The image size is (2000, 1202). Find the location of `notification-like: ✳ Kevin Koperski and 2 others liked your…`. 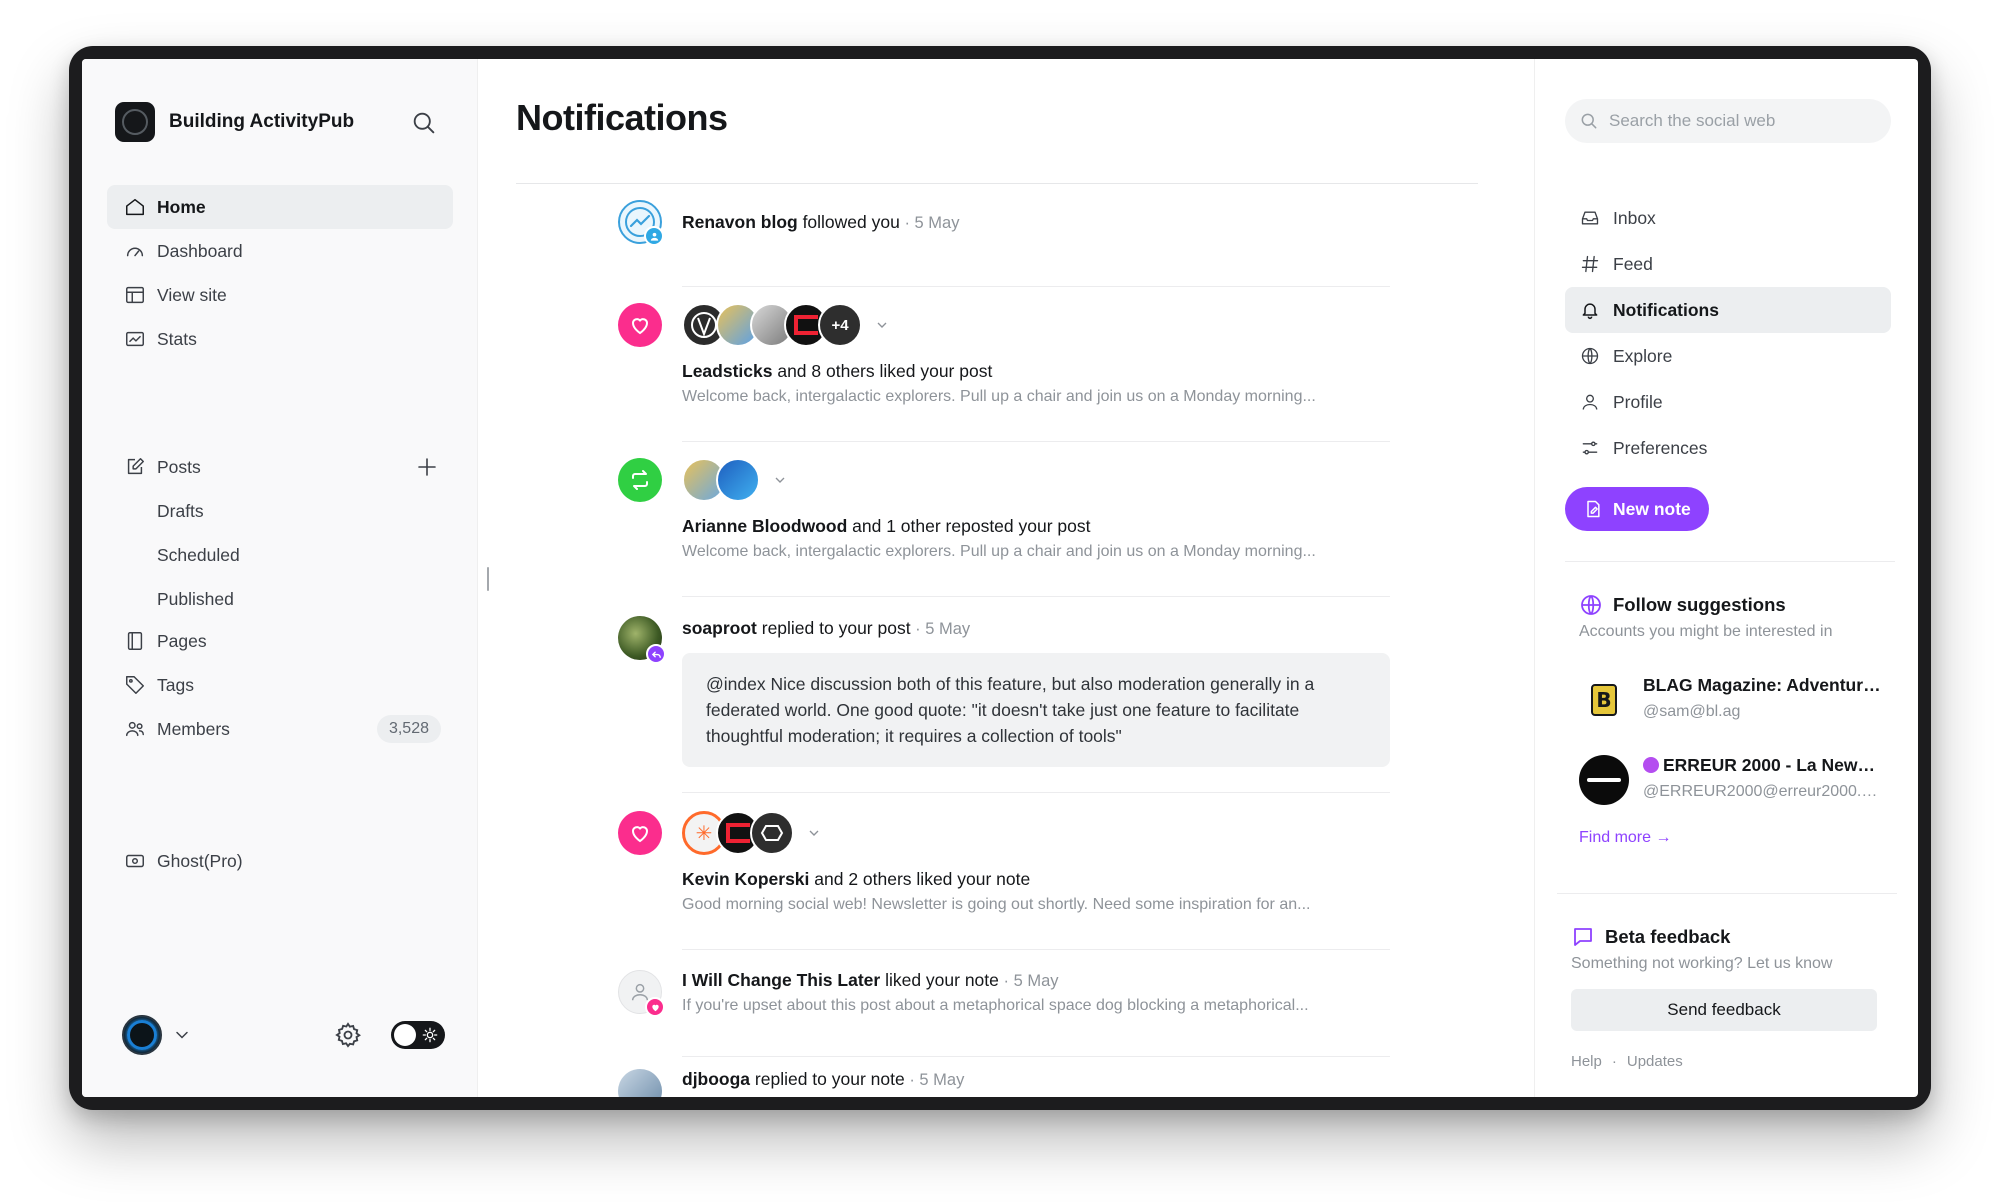

notification-like: ✳ Kevin Koperski and 2 others liked your… is located at coordinates (1004, 881).